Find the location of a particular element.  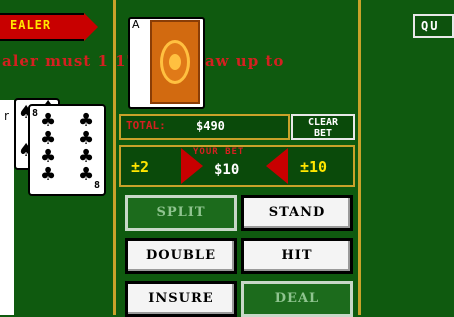

hit-button: HIT is located at coordinates (297, 256).